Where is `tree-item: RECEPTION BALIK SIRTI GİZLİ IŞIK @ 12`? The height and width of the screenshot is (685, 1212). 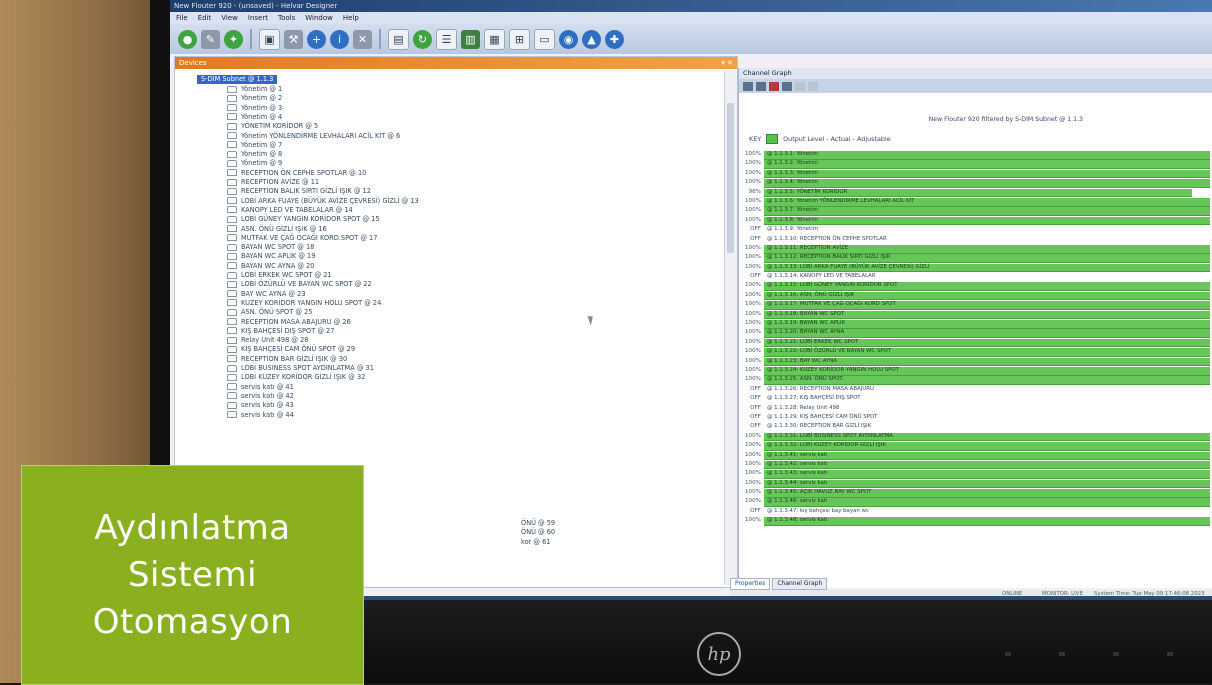 tree-item: RECEPTION BALIK SIRTI GİZLİ IŞIK @ 12 is located at coordinates (299, 191).